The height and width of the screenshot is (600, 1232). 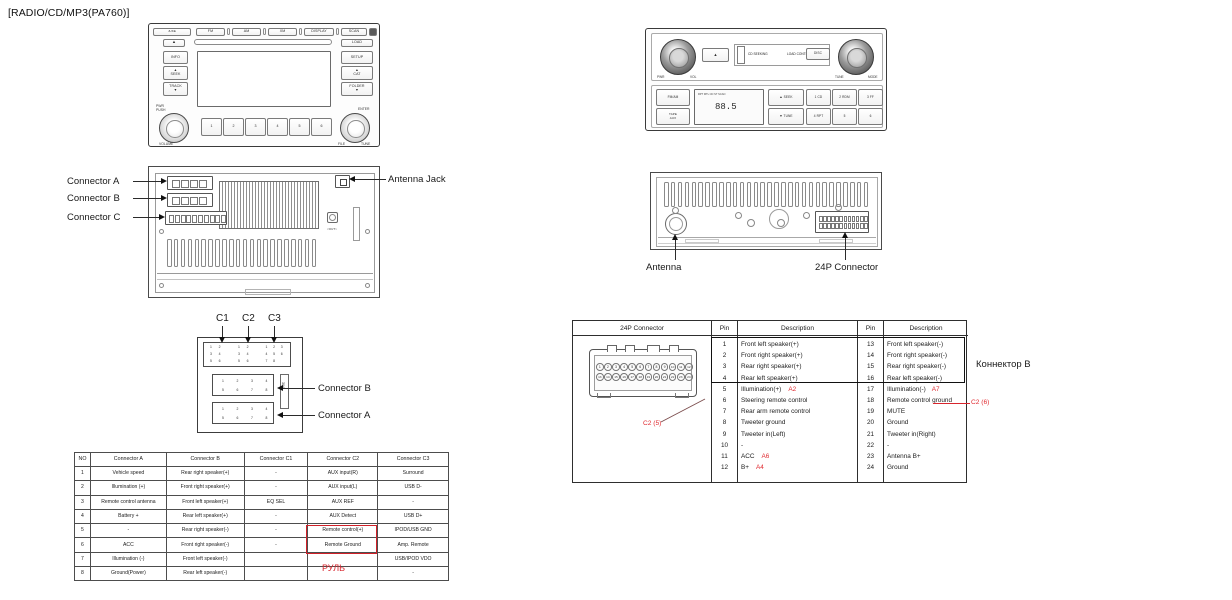 What do you see at coordinates (248, 318) in the screenshot?
I see `label-c2: C2` at bounding box center [248, 318].